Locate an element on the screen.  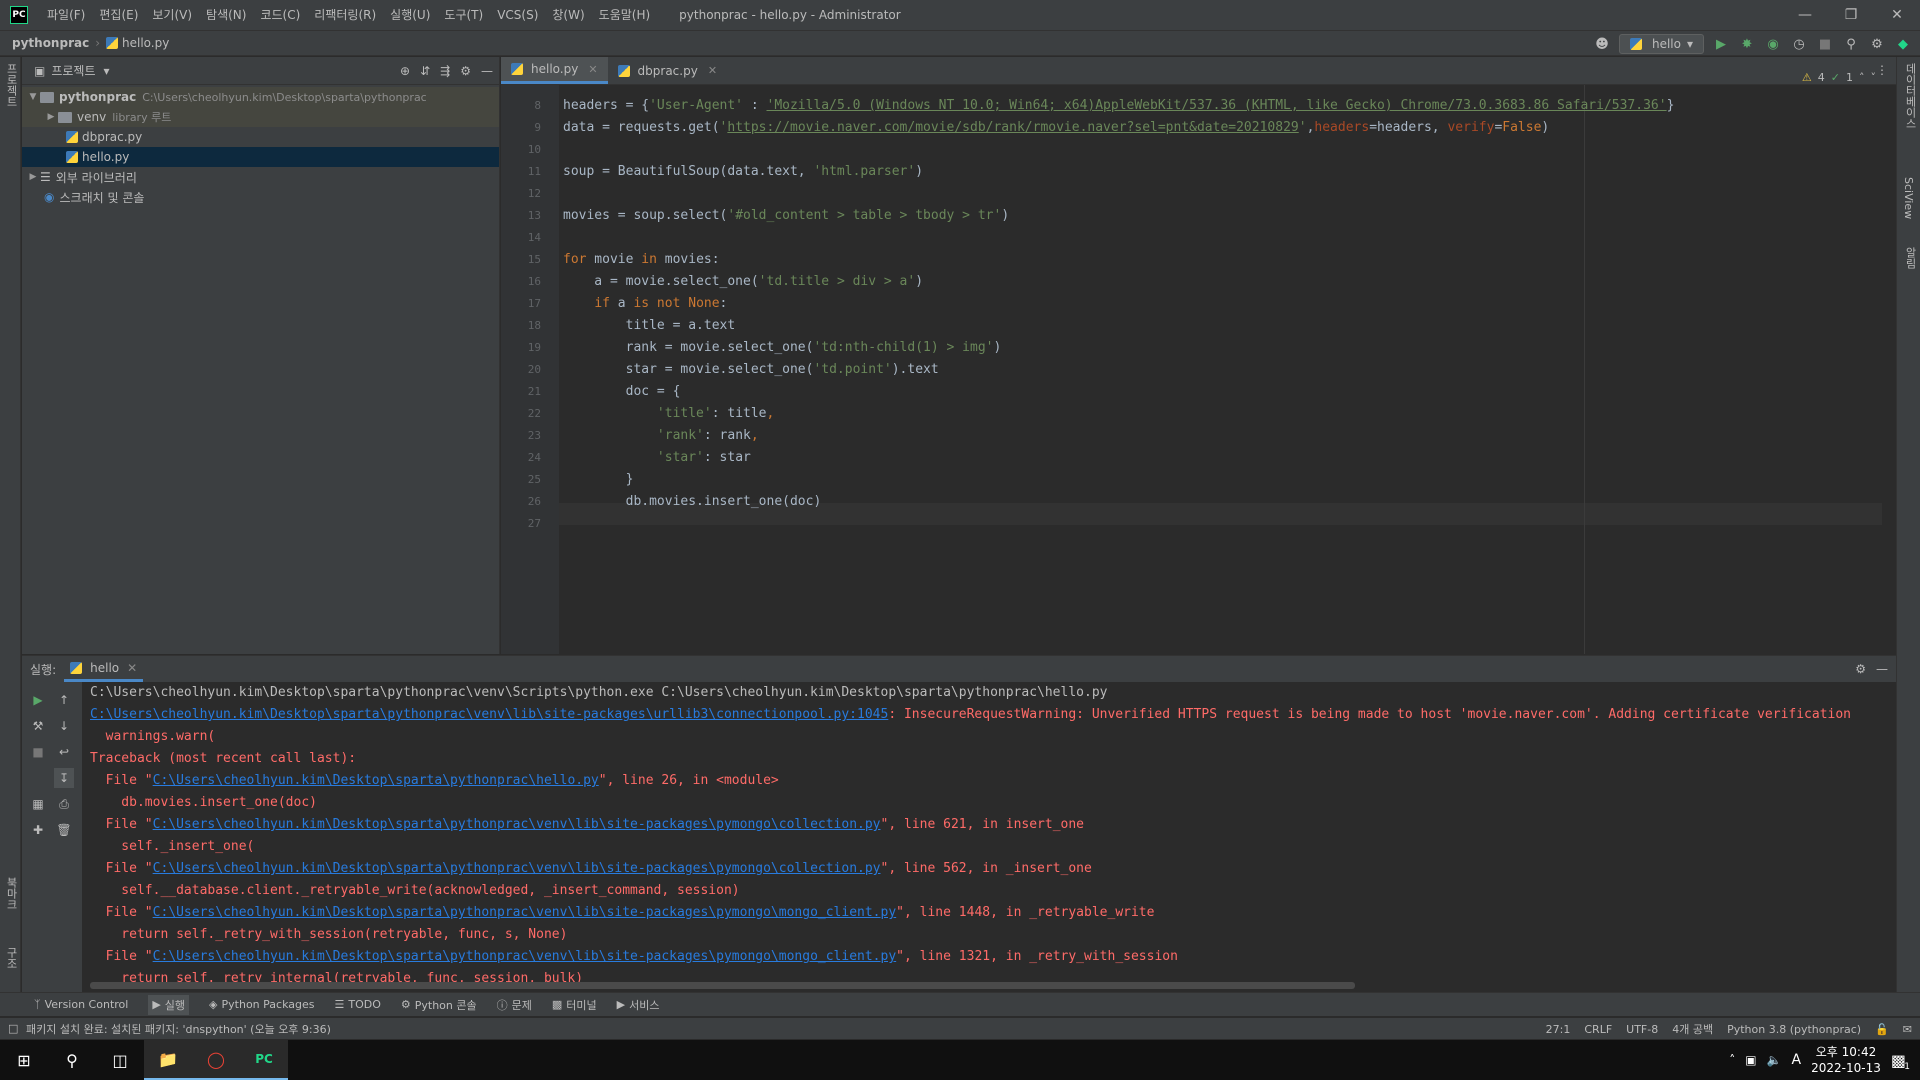
ime-indicator: A is located at coordinates (1797, 1060).